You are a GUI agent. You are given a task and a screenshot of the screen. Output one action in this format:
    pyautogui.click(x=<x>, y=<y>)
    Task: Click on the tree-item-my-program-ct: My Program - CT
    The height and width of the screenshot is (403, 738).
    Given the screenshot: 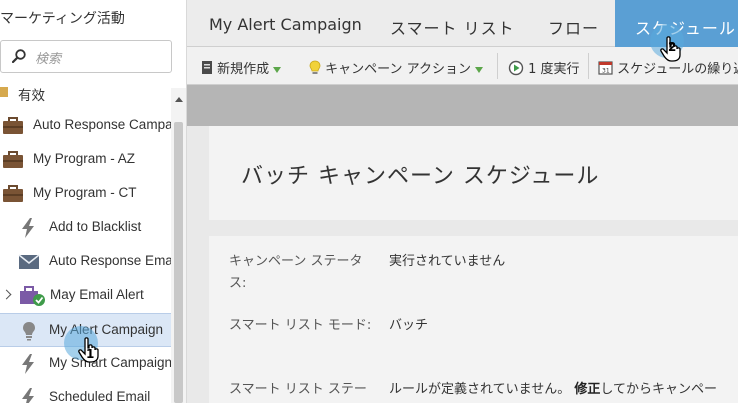 What is the action you would take?
    pyautogui.click(x=85, y=194)
    